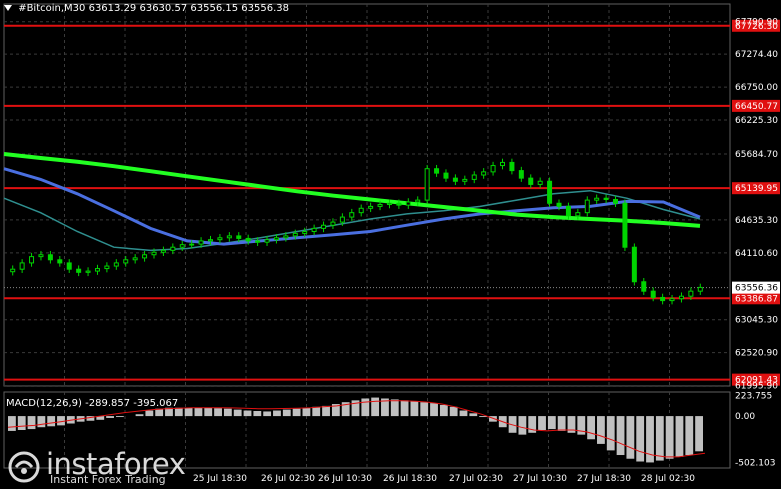 The image size is (781, 489). What do you see at coordinates (756, 121) in the screenshot?
I see `price-tick-label: 66225.30` at bounding box center [756, 121].